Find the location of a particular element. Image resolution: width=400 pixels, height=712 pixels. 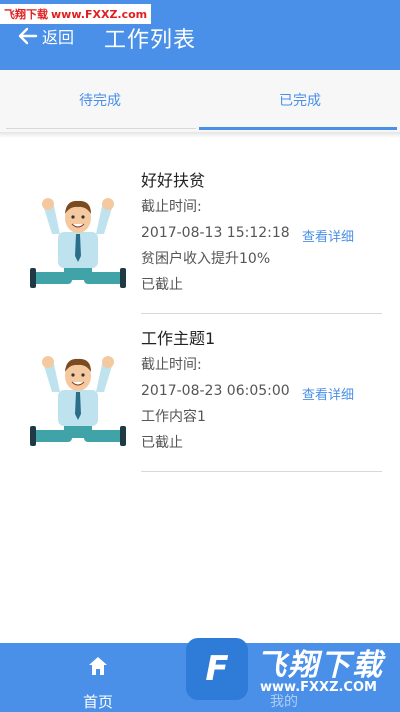

watermark-top-brand: 飞翔下载 is located at coordinates (26, 14).